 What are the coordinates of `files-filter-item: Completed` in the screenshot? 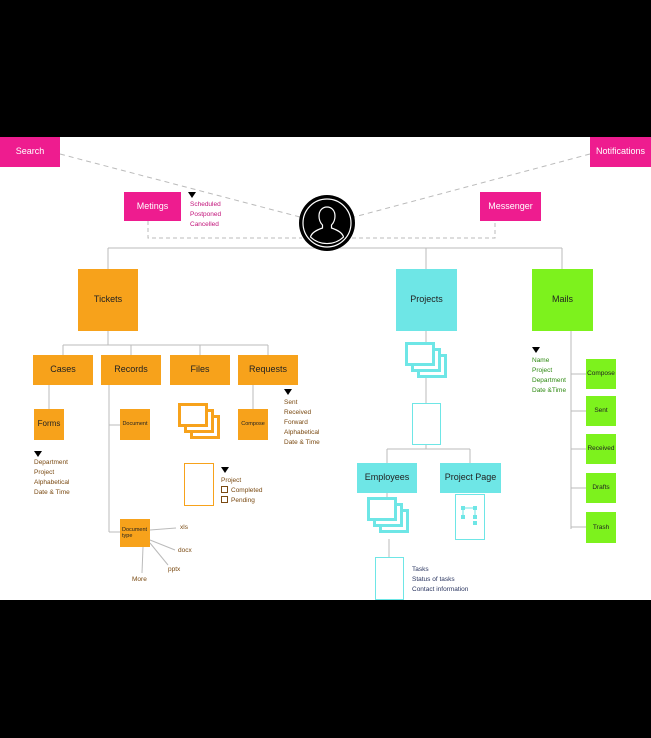 It's located at (241, 491).